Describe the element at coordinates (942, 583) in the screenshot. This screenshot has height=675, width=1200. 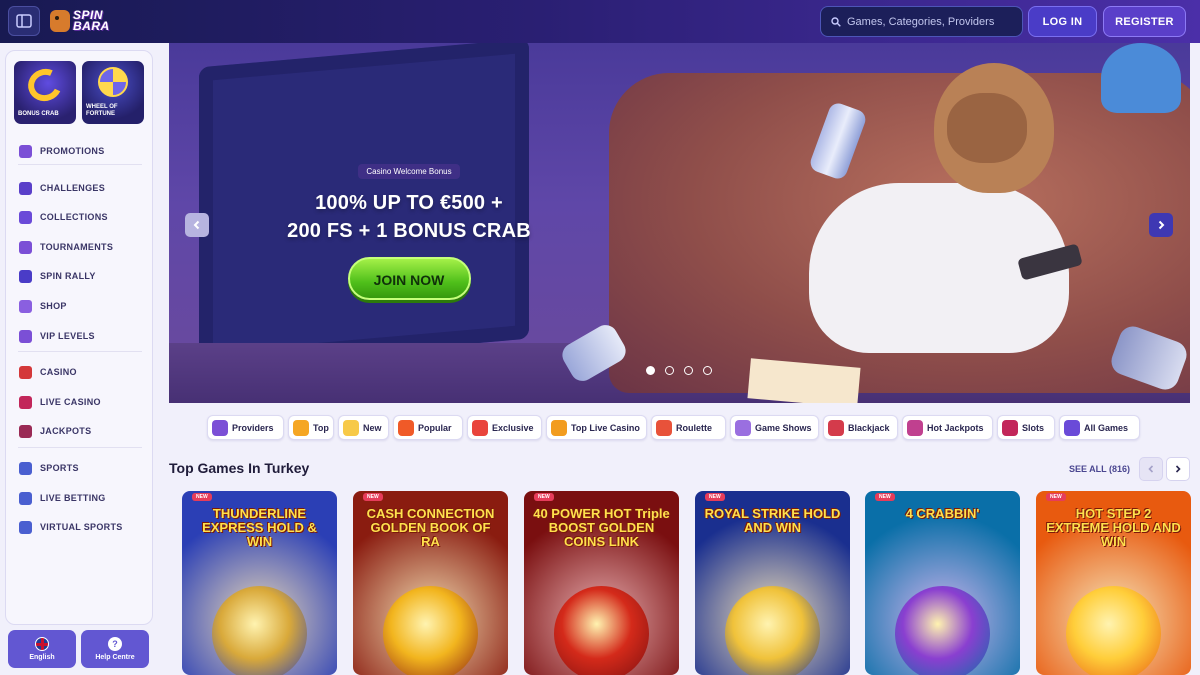
I see `game-card: NEW 4 CRABBIN'` at that location.